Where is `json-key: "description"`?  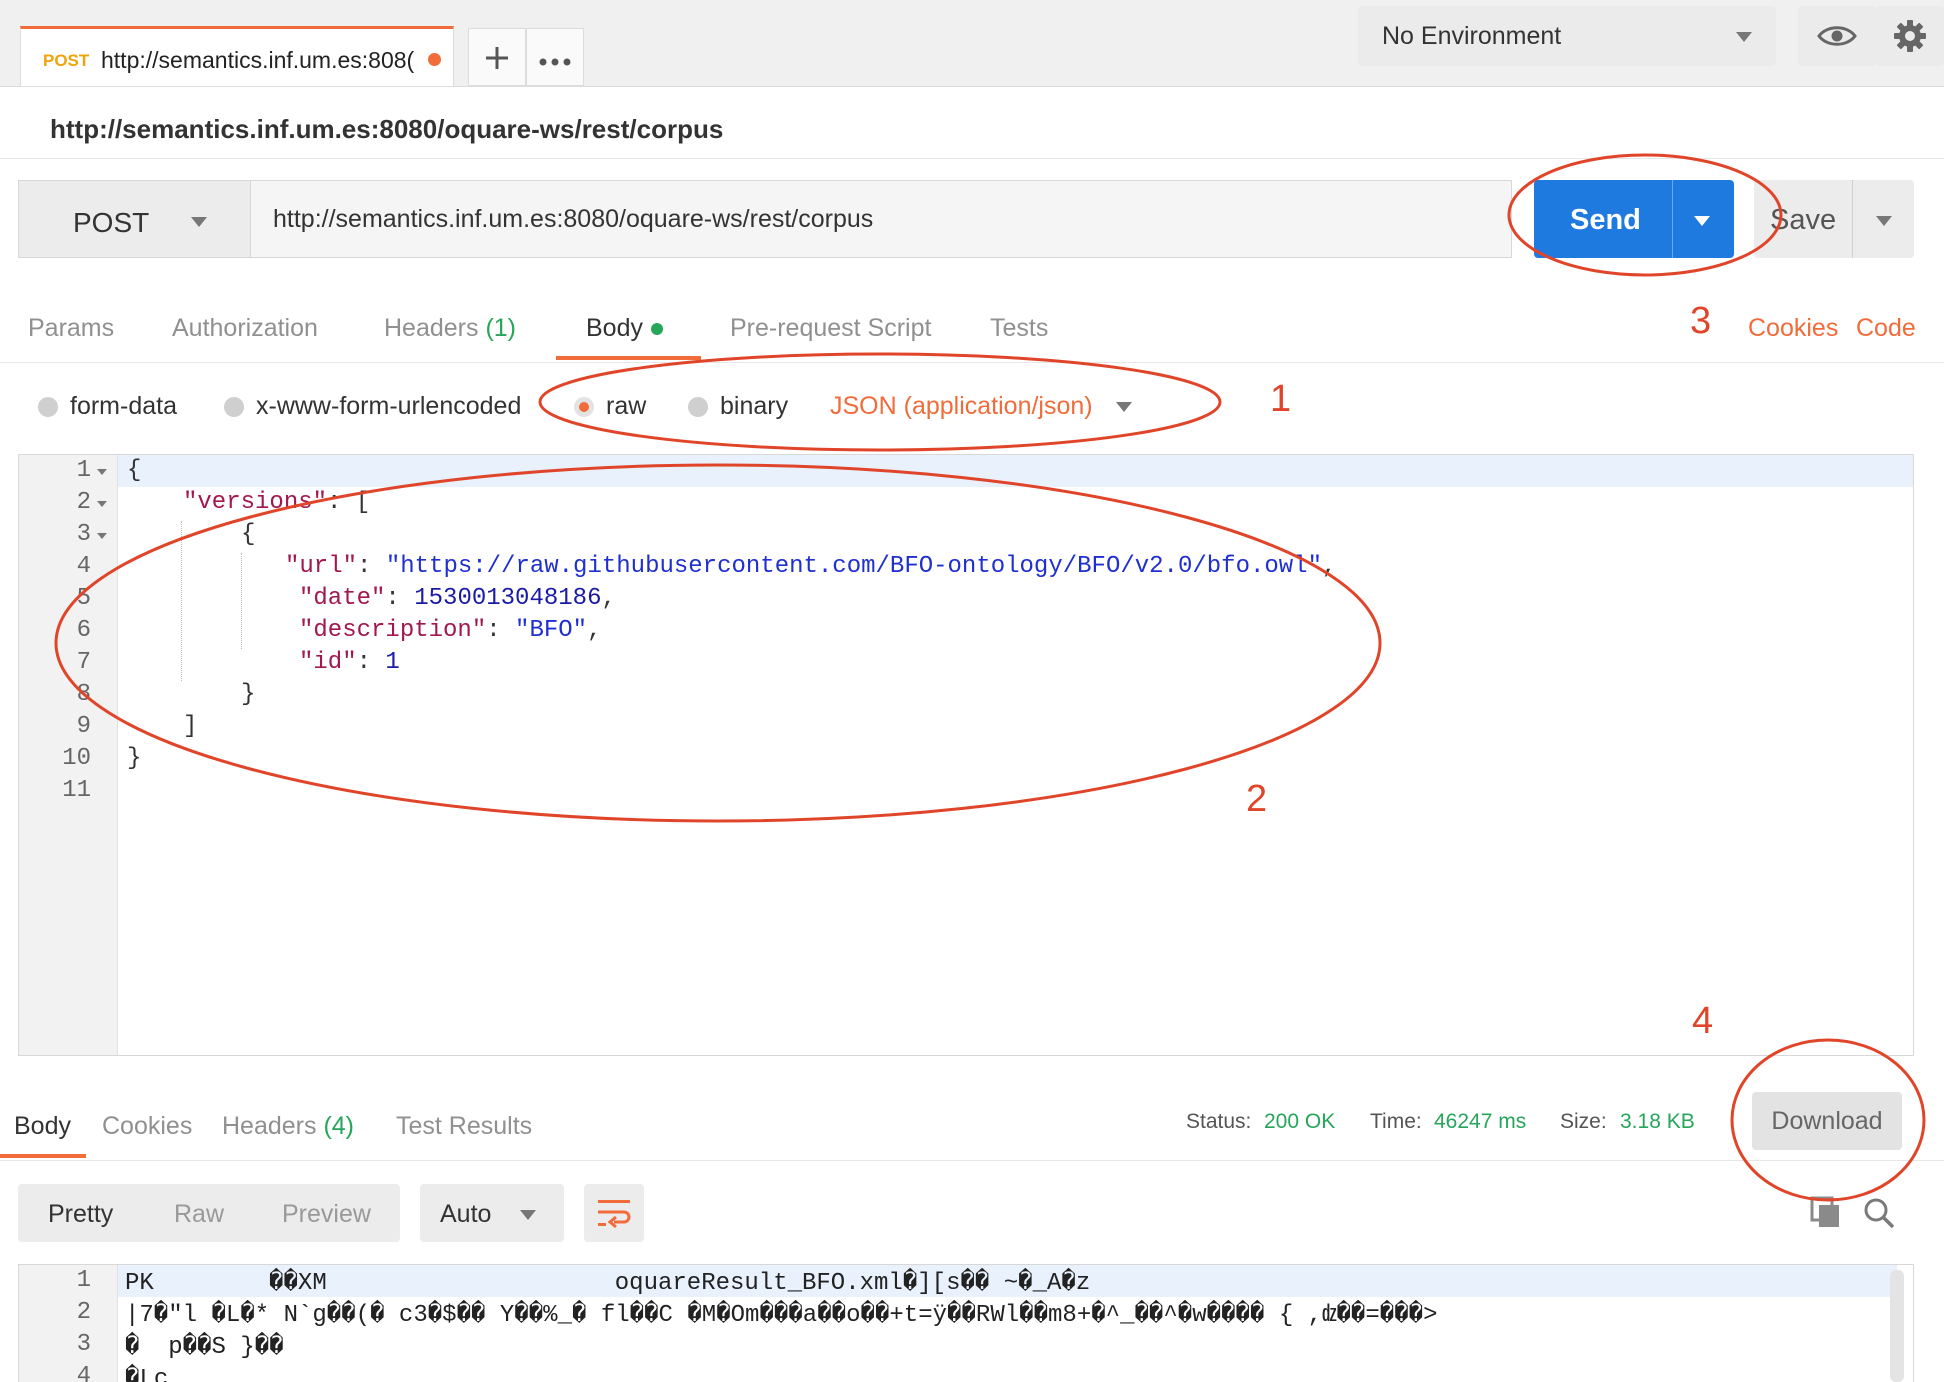 json-key: "description" is located at coordinates (393, 630).